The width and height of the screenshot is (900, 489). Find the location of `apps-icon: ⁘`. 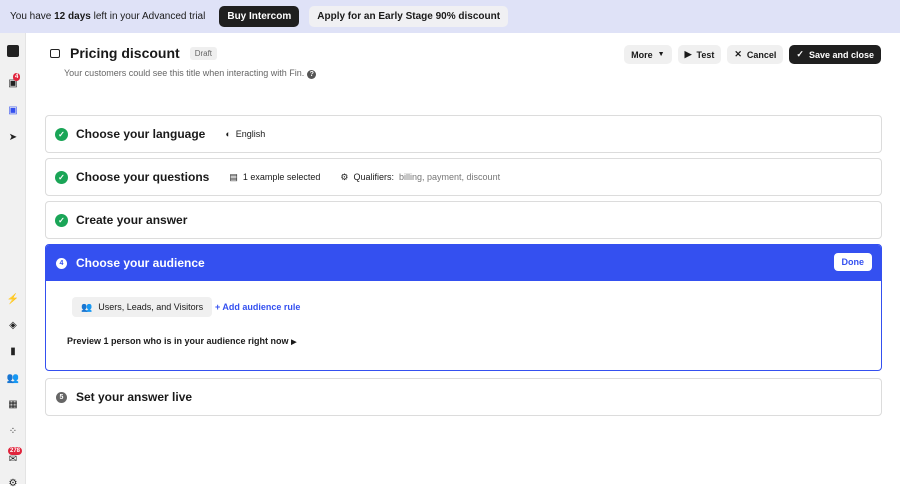

apps-icon: ⁘ is located at coordinates (13, 431).